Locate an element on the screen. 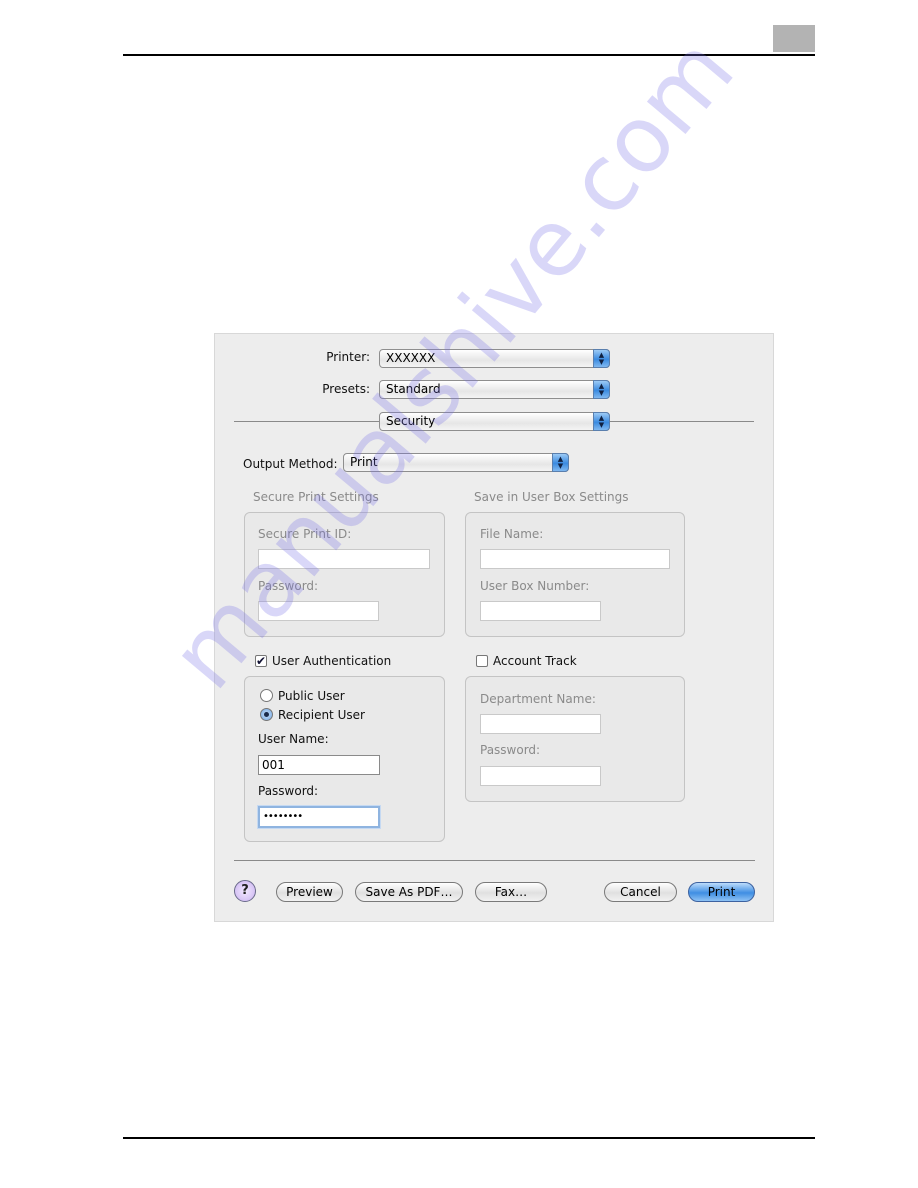 This screenshot has height=1188, width=918. header-rule is located at coordinates (469, 55).